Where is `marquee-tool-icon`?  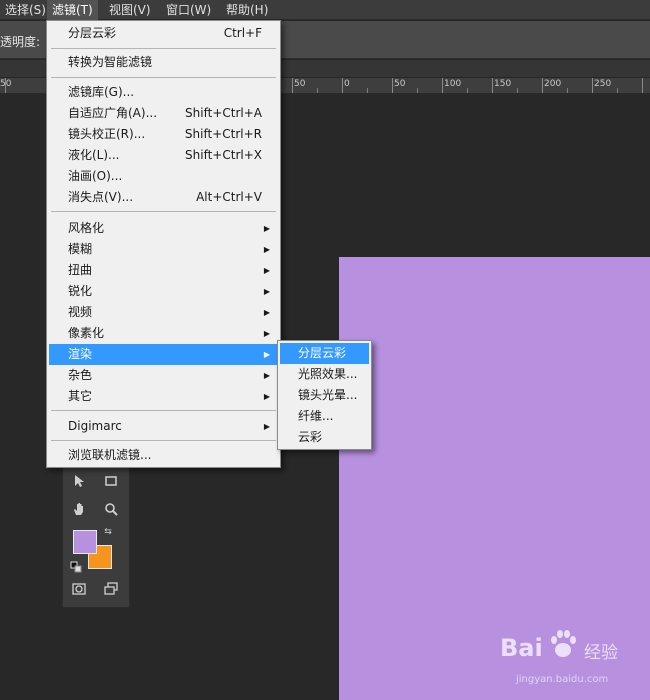 marquee-tool-icon is located at coordinates (111, 483).